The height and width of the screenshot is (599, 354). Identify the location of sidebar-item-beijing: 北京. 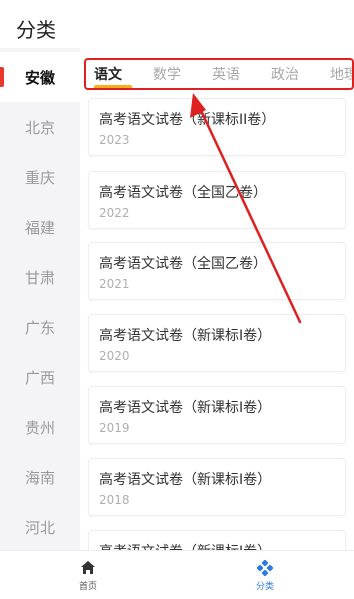
(40, 127).